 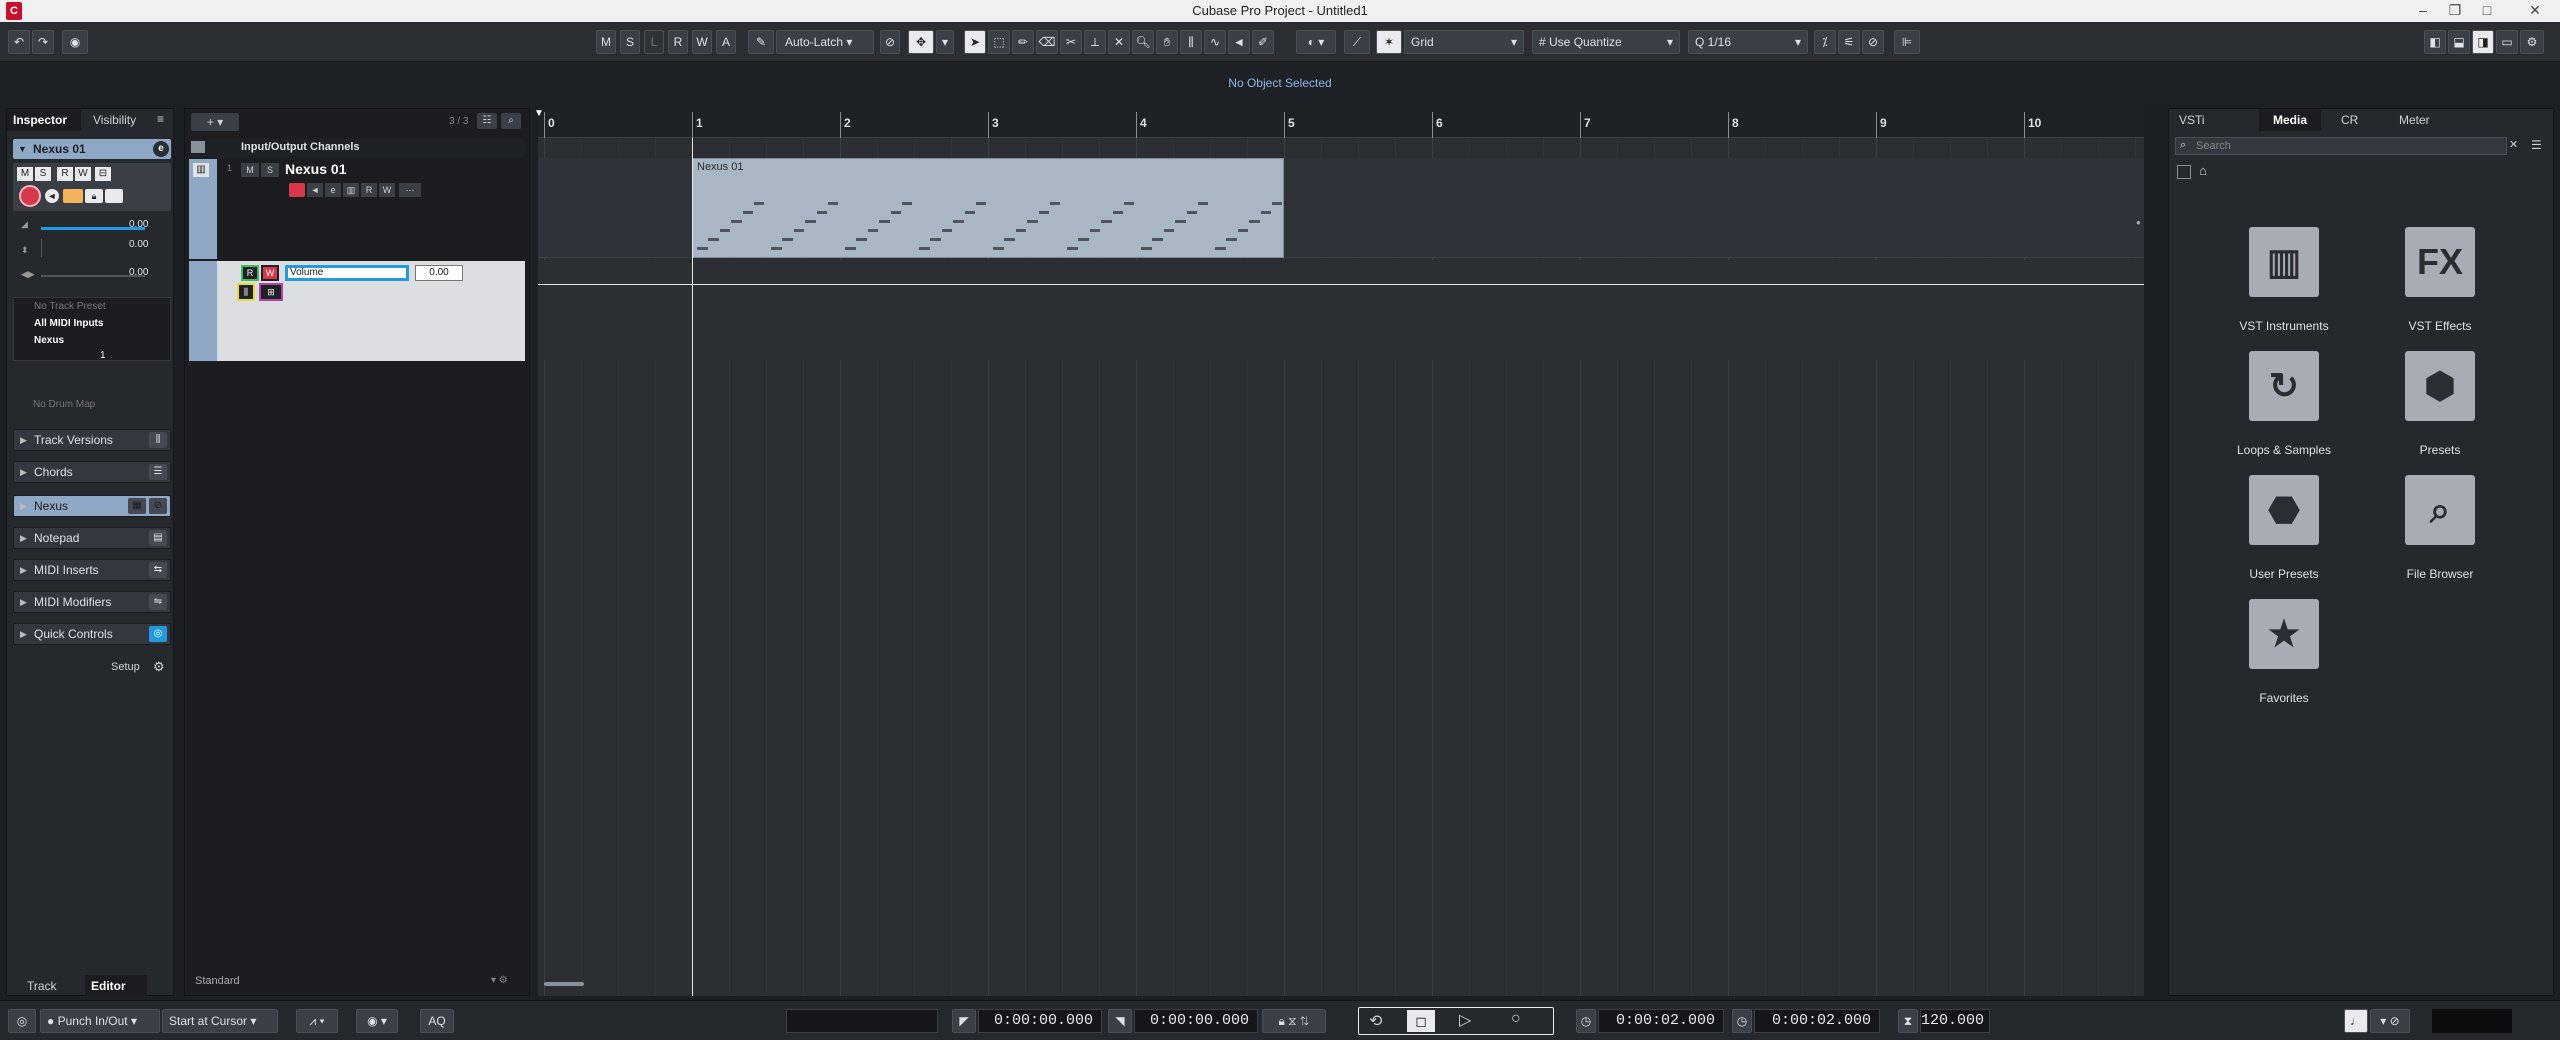 I want to click on track-search-icon: ⌕, so click(x=511, y=121).